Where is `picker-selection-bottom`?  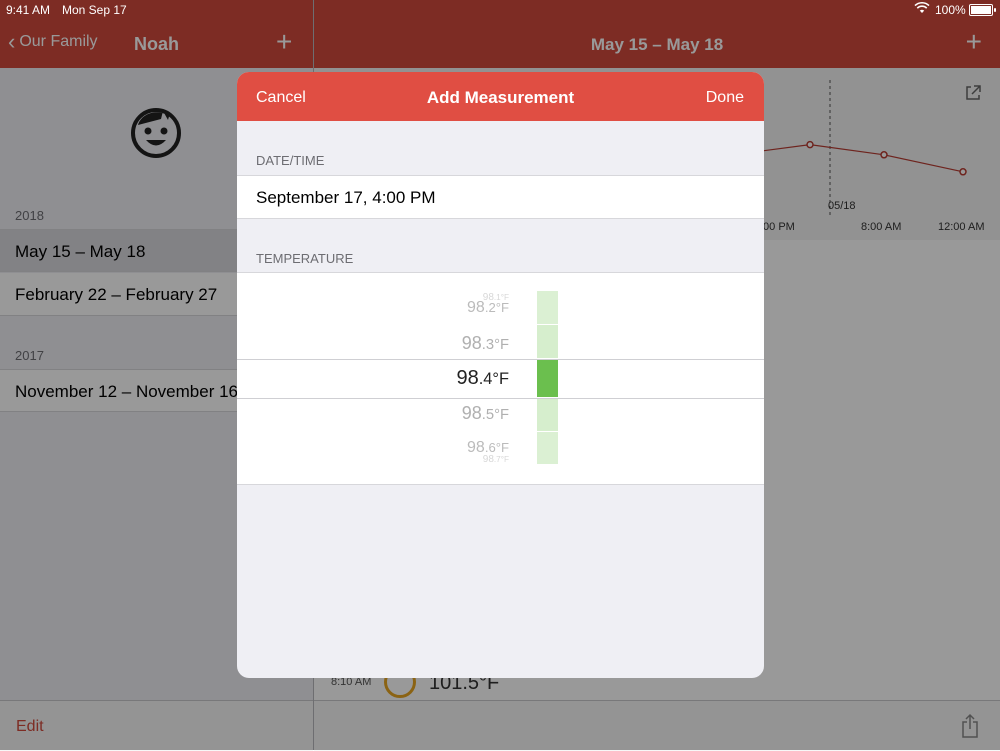
picker-selection-bottom is located at coordinates (500, 398).